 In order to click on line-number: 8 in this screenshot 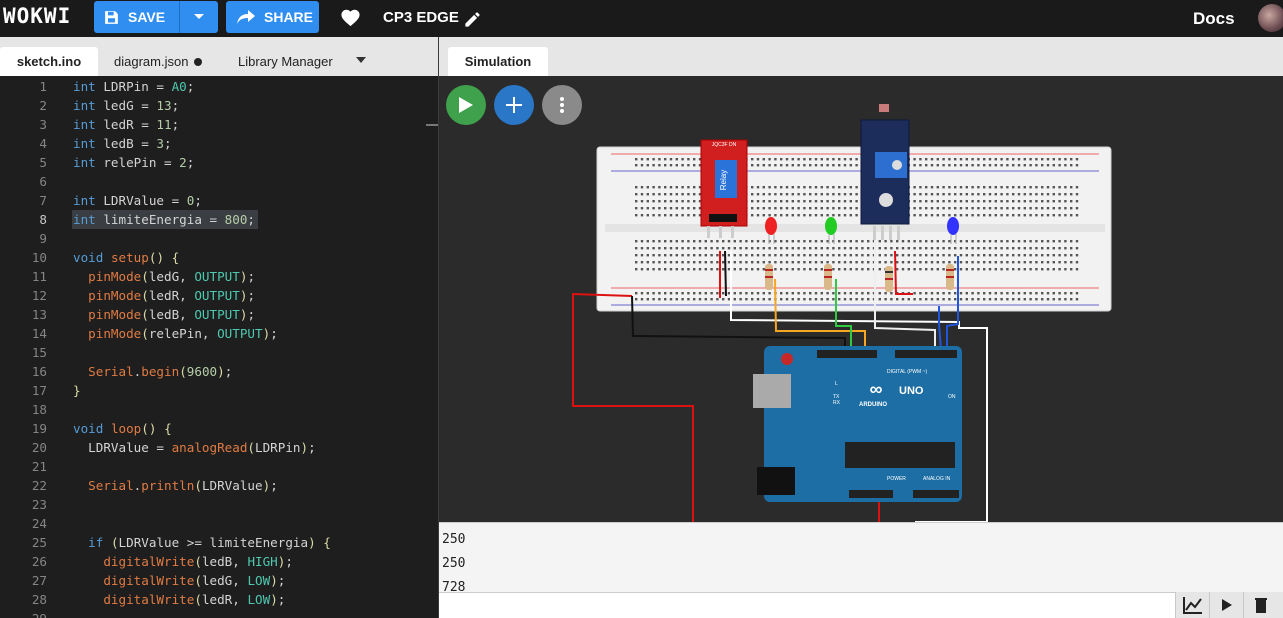, I will do `click(43, 219)`.